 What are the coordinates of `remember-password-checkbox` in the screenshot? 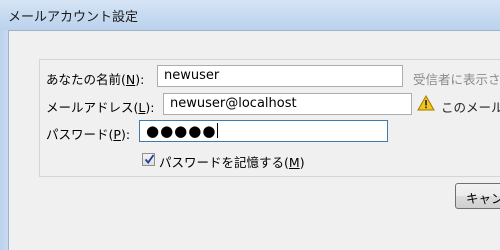 It's located at (148, 159).